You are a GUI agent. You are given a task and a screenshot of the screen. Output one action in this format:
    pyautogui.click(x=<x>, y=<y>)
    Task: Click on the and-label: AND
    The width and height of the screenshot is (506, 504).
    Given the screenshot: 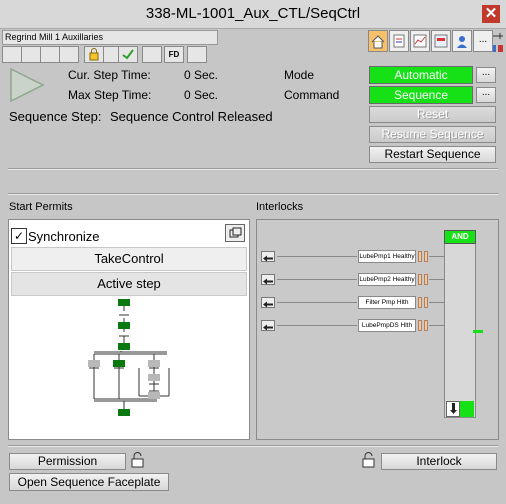 What is the action you would take?
    pyautogui.click(x=460, y=237)
    